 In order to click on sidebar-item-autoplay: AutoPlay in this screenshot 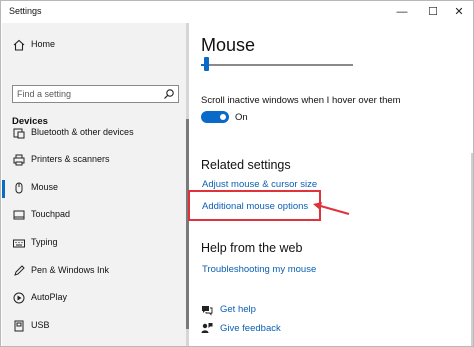, I will do `click(94, 299)`.